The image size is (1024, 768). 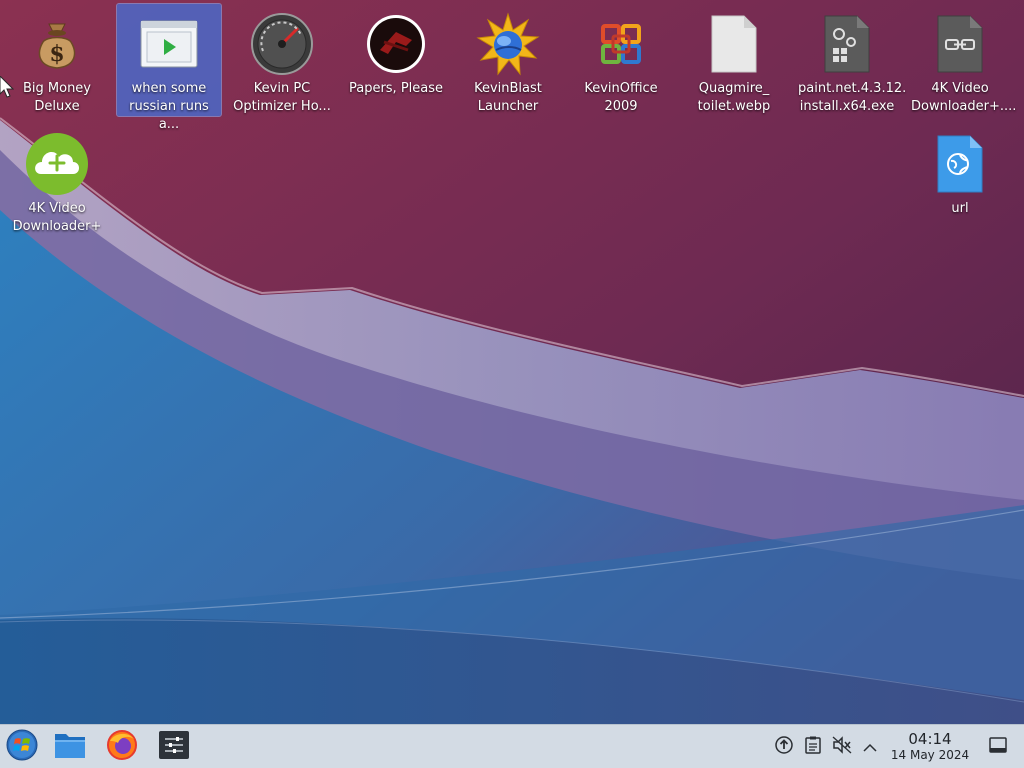 I want to click on folder-icon, so click(x=70, y=747).